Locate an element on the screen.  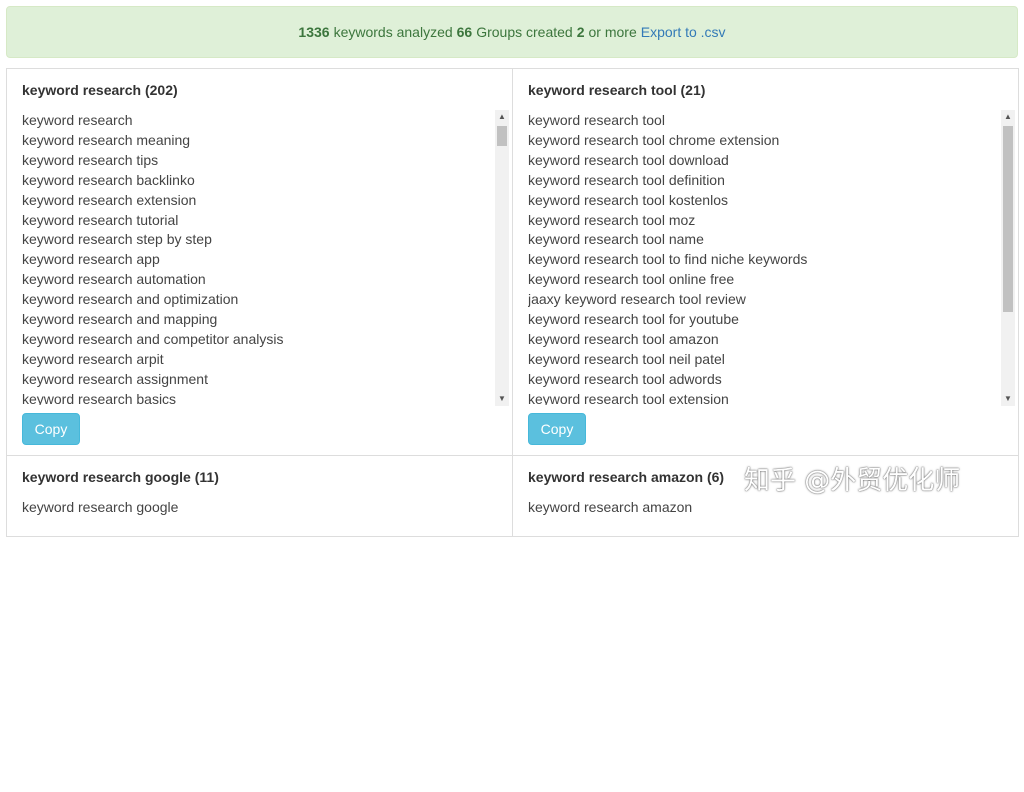
watermark: 知乎 @外贸优化师 is located at coordinates (852, 481).